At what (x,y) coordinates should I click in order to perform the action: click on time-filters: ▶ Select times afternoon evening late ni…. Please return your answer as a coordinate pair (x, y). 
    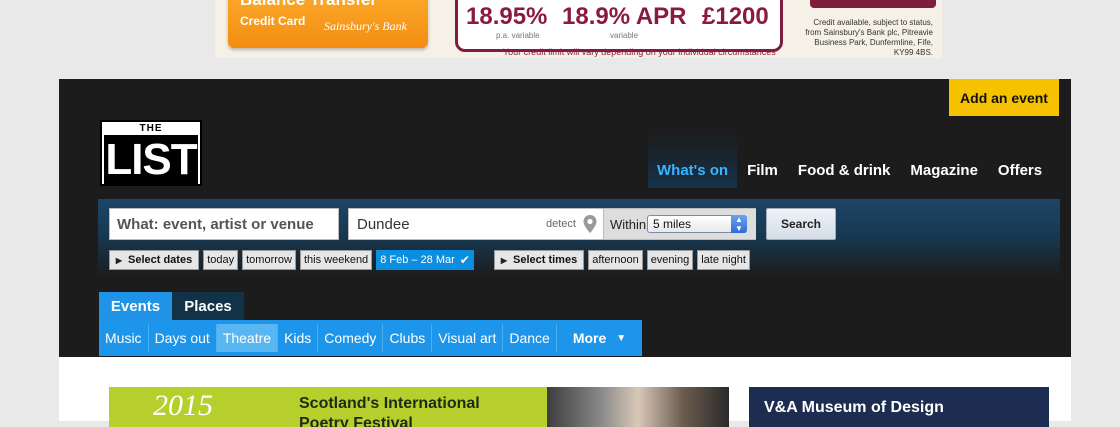
    Looking at the image, I should click on (622, 260).